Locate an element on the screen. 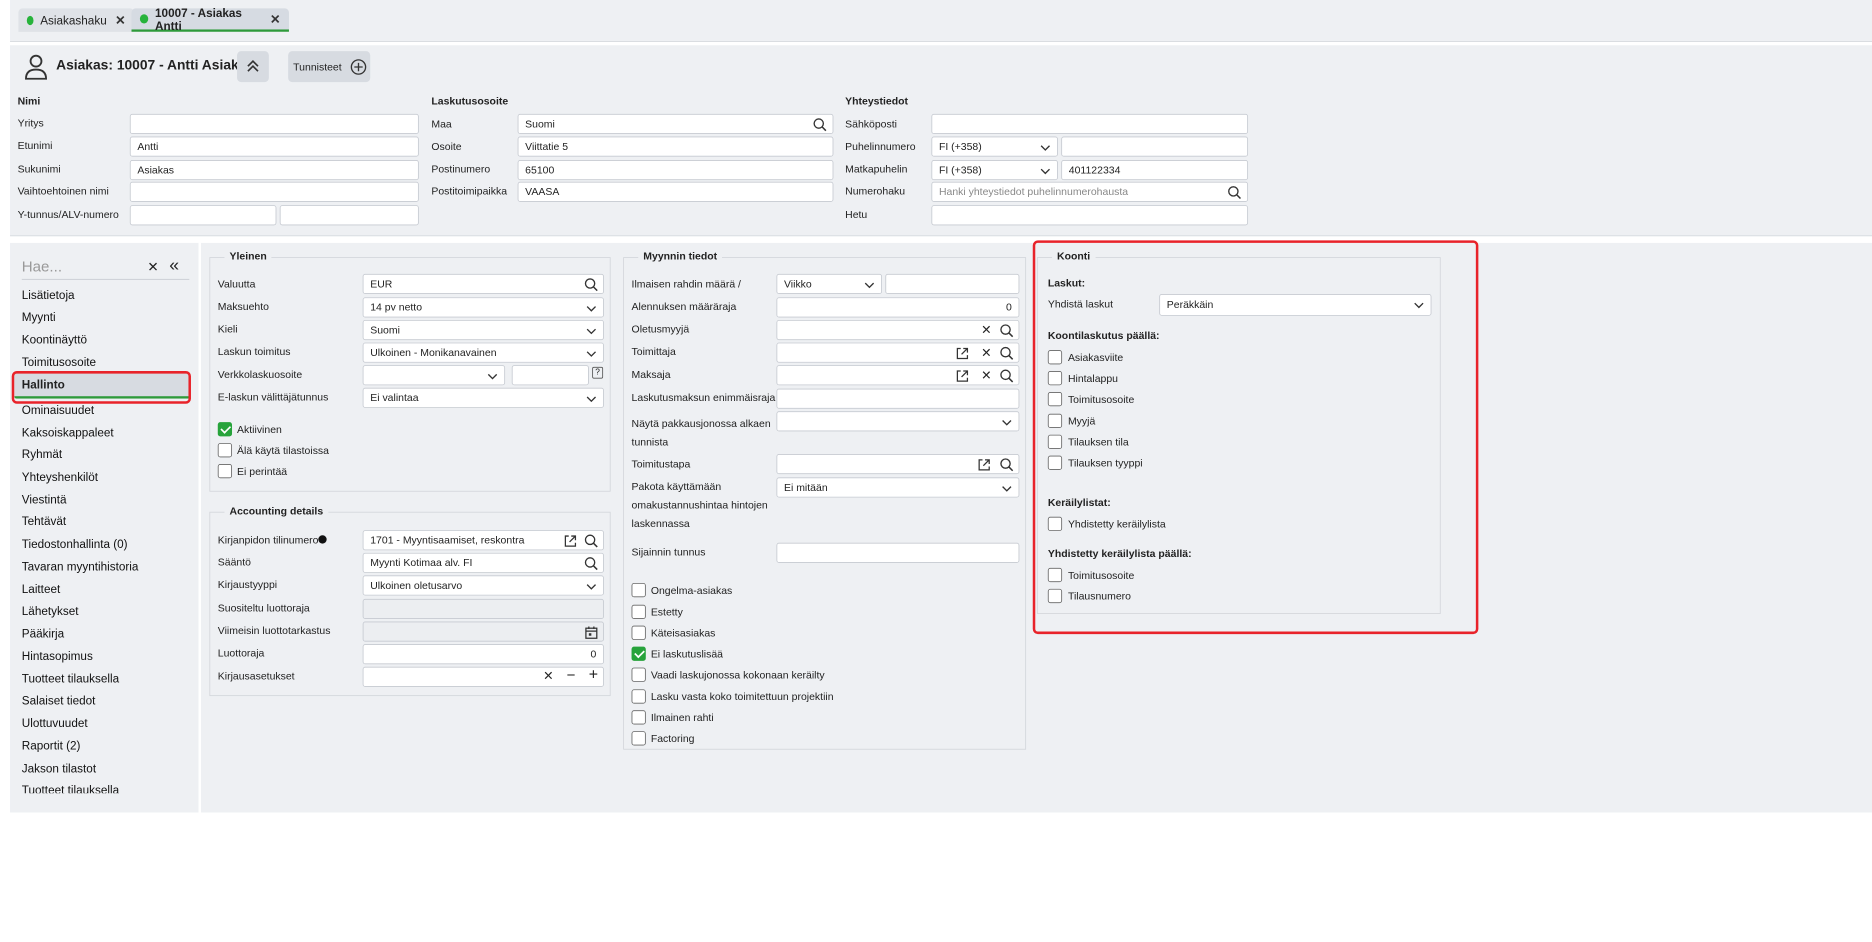 The image size is (1872, 942). tags-button: Tunnisteet is located at coordinates (329, 67).